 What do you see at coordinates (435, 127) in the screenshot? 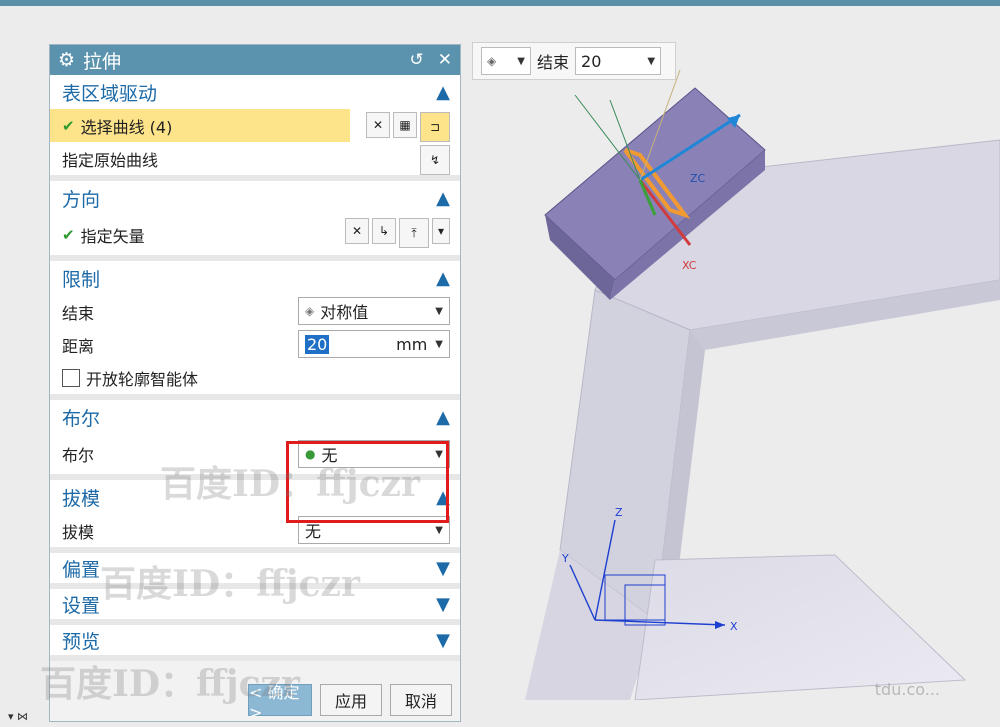
I see `section-icon: ⊐` at bounding box center [435, 127].